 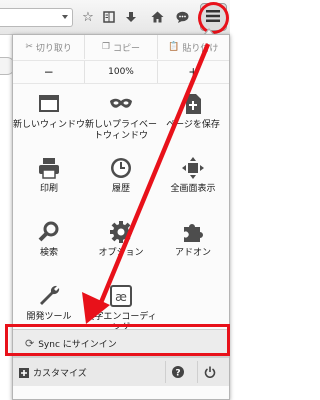 What do you see at coordinates (131, 17) in the screenshot?
I see `download-icon` at bounding box center [131, 17].